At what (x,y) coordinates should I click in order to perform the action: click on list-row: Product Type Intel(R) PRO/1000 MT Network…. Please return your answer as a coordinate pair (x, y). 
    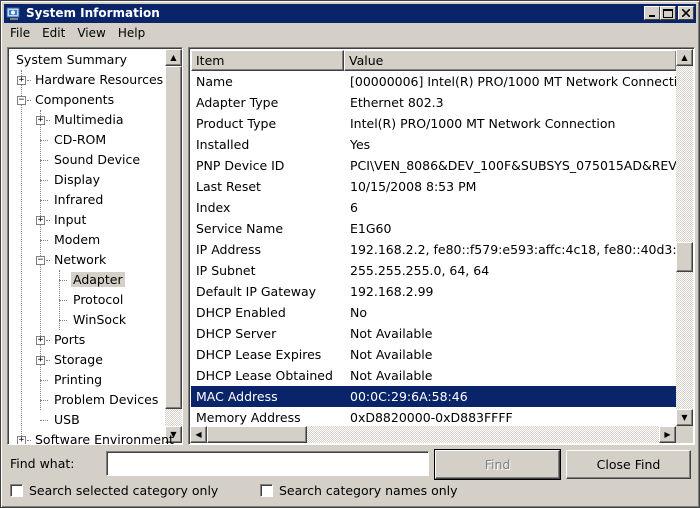
    Looking at the image, I should click on (434, 123).